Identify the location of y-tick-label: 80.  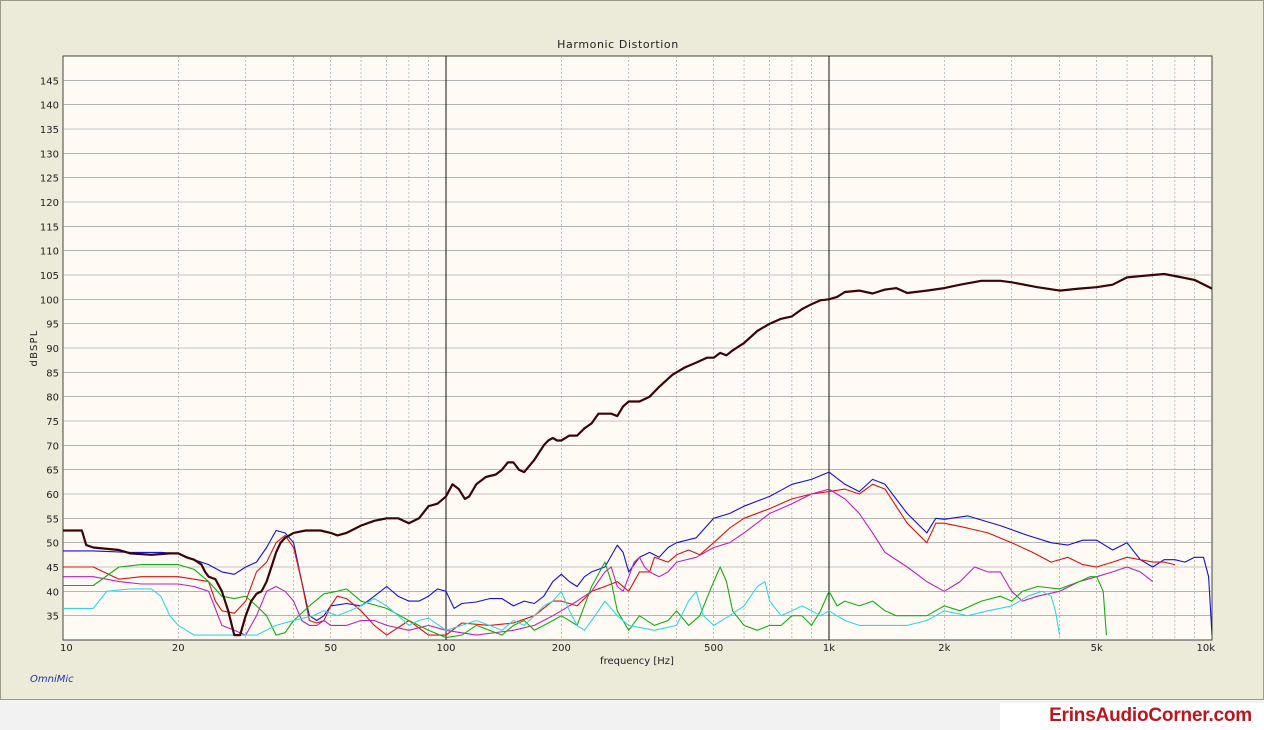
(52, 398).